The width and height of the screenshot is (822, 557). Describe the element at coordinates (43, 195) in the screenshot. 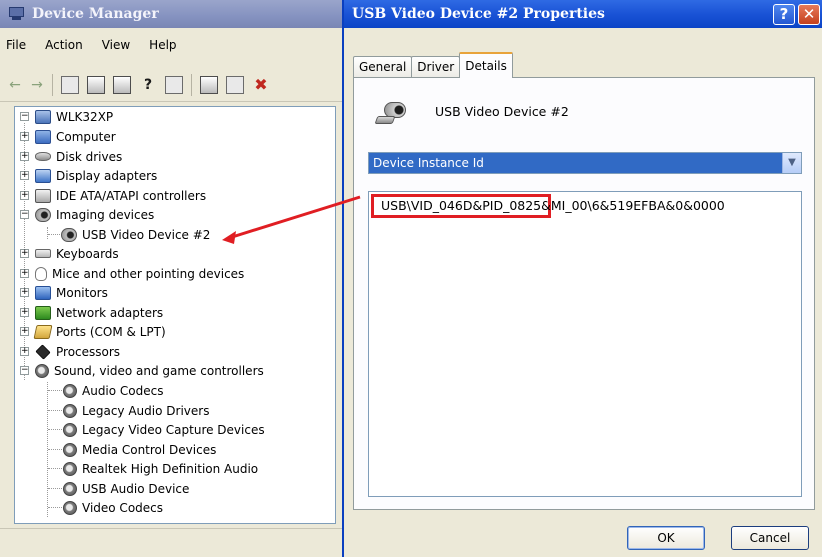

I see `ide-controller-icon` at that location.